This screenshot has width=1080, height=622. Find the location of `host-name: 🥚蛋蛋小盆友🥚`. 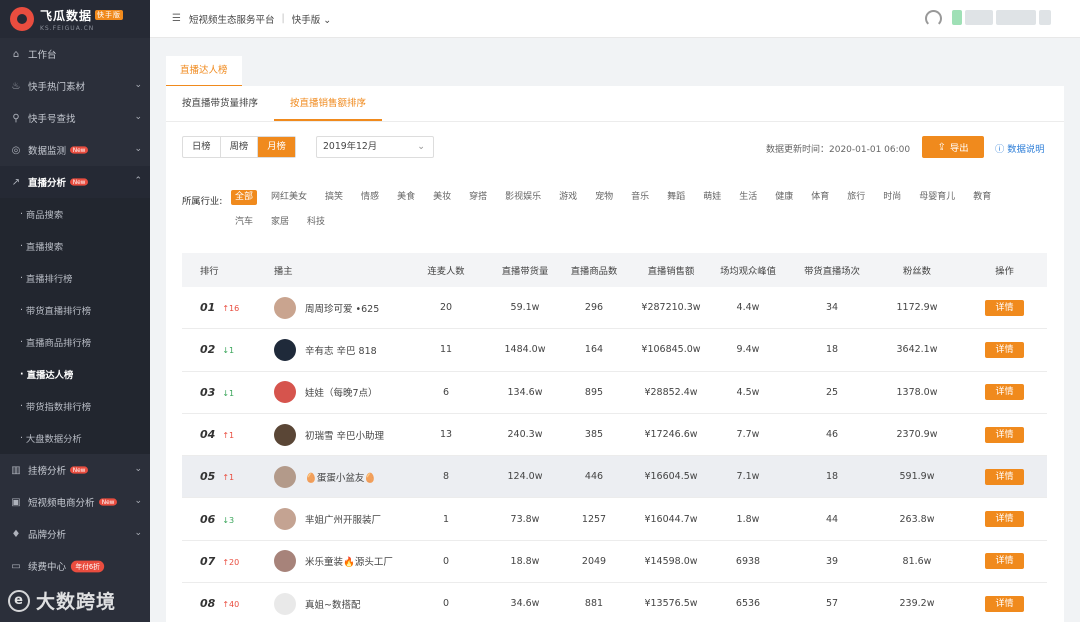

host-name: 🥚蛋蛋小盆友🥚 is located at coordinates (340, 477).